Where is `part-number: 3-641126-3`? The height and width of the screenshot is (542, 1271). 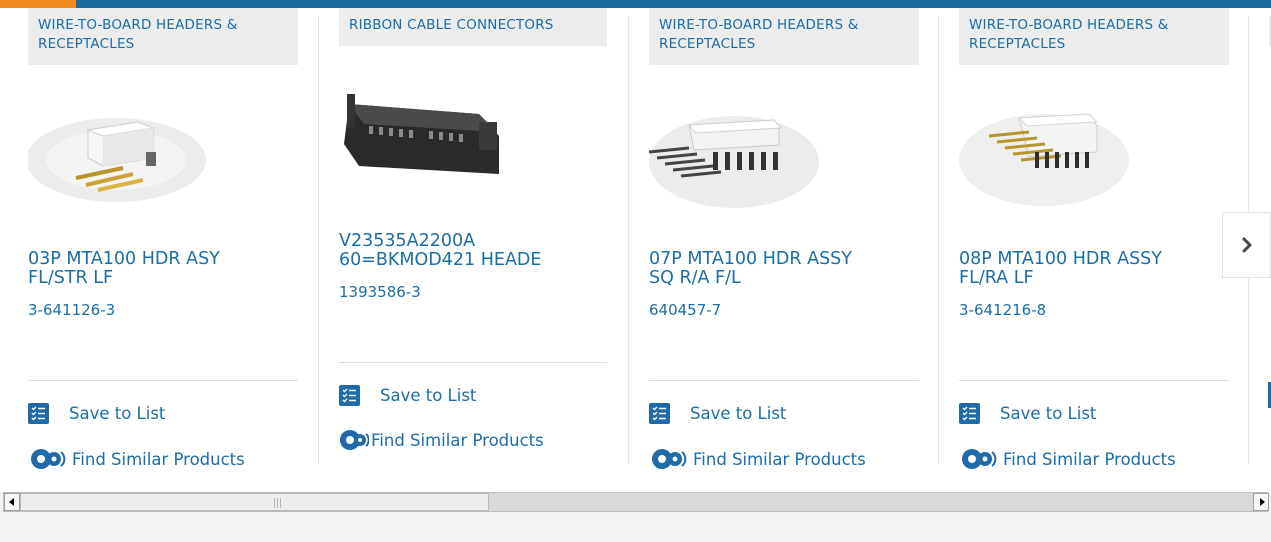 part-number: 3-641126-3 is located at coordinates (71, 310).